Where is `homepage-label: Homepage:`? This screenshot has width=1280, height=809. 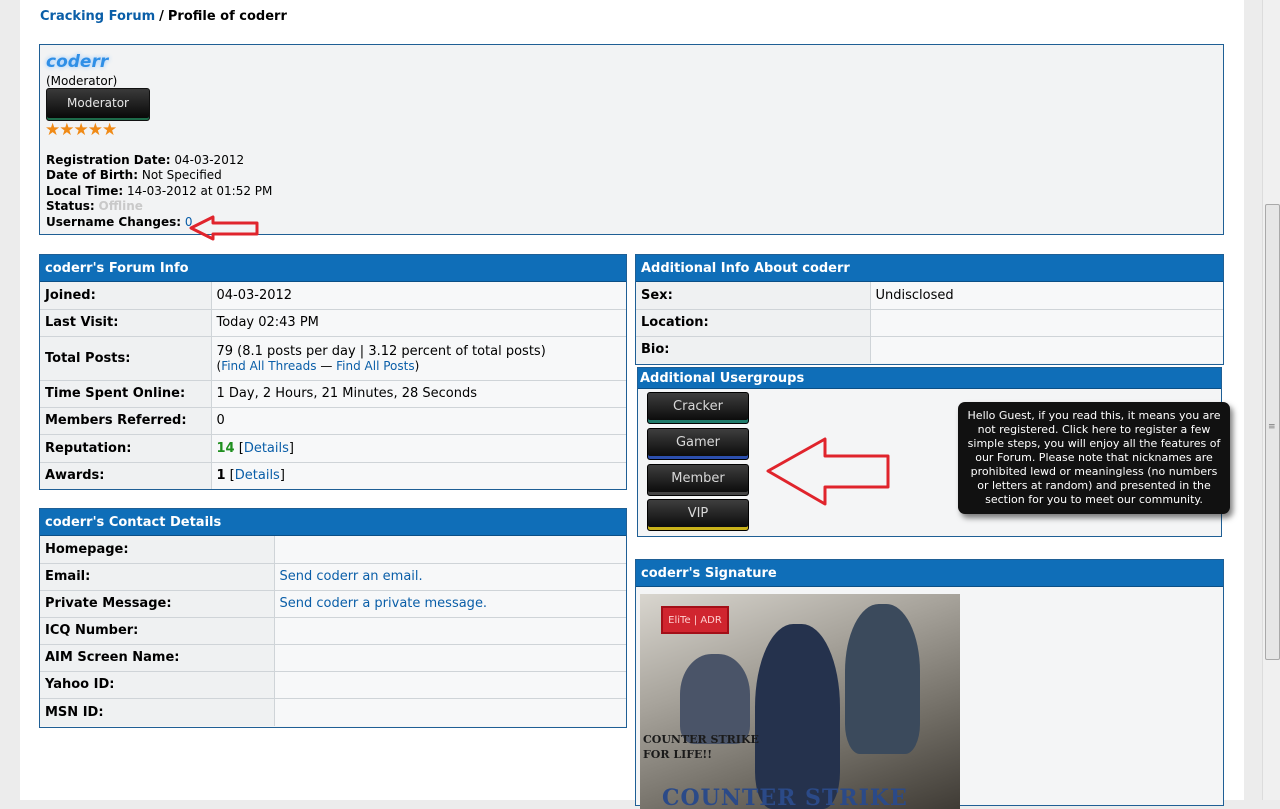
homepage-label: Homepage: is located at coordinates (157, 549).